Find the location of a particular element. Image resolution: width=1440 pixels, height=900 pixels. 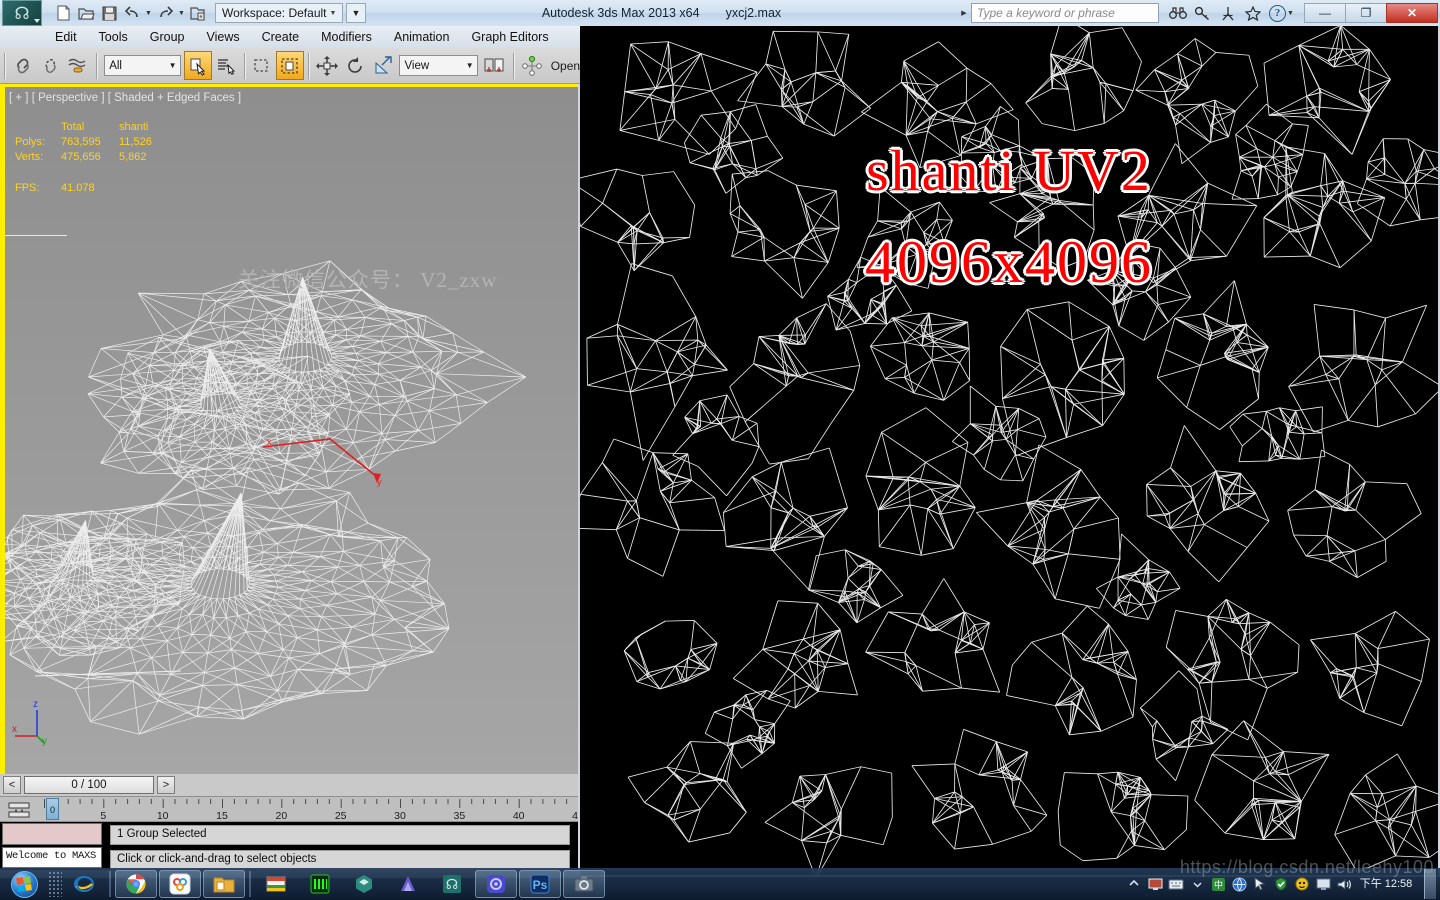

taskbar-app-media-player-icon is located at coordinates (180, 884).